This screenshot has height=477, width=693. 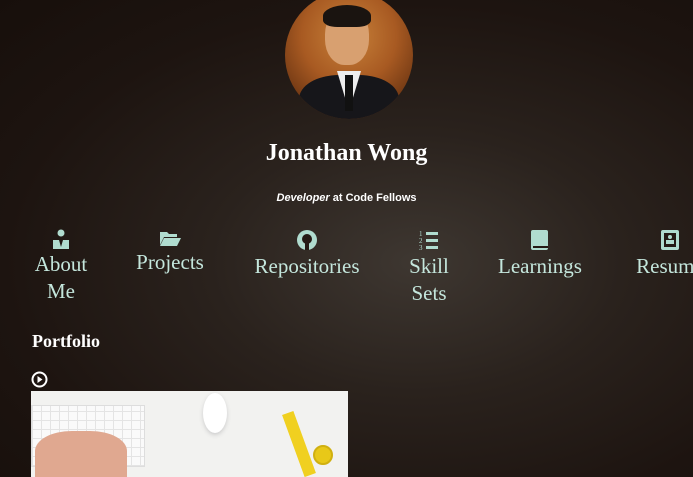 What do you see at coordinates (429, 268) in the screenshot?
I see `nav-skill-sets: 123 Skill Sets` at bounding box center [429, 268].